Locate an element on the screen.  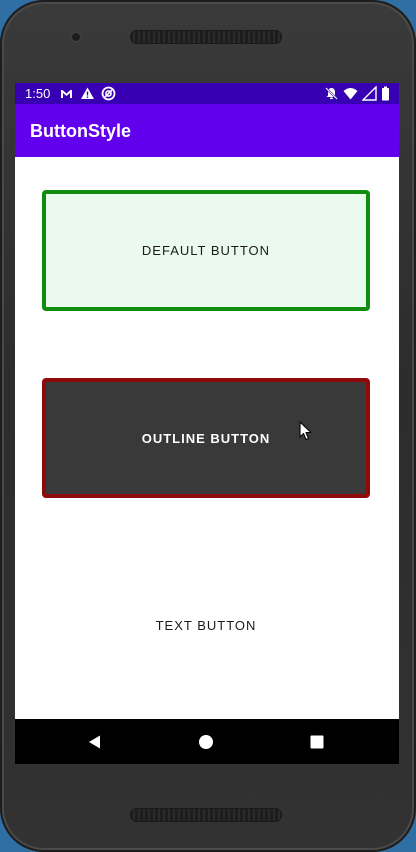
status-time: 1:50 is located at coordinates (38, 93).